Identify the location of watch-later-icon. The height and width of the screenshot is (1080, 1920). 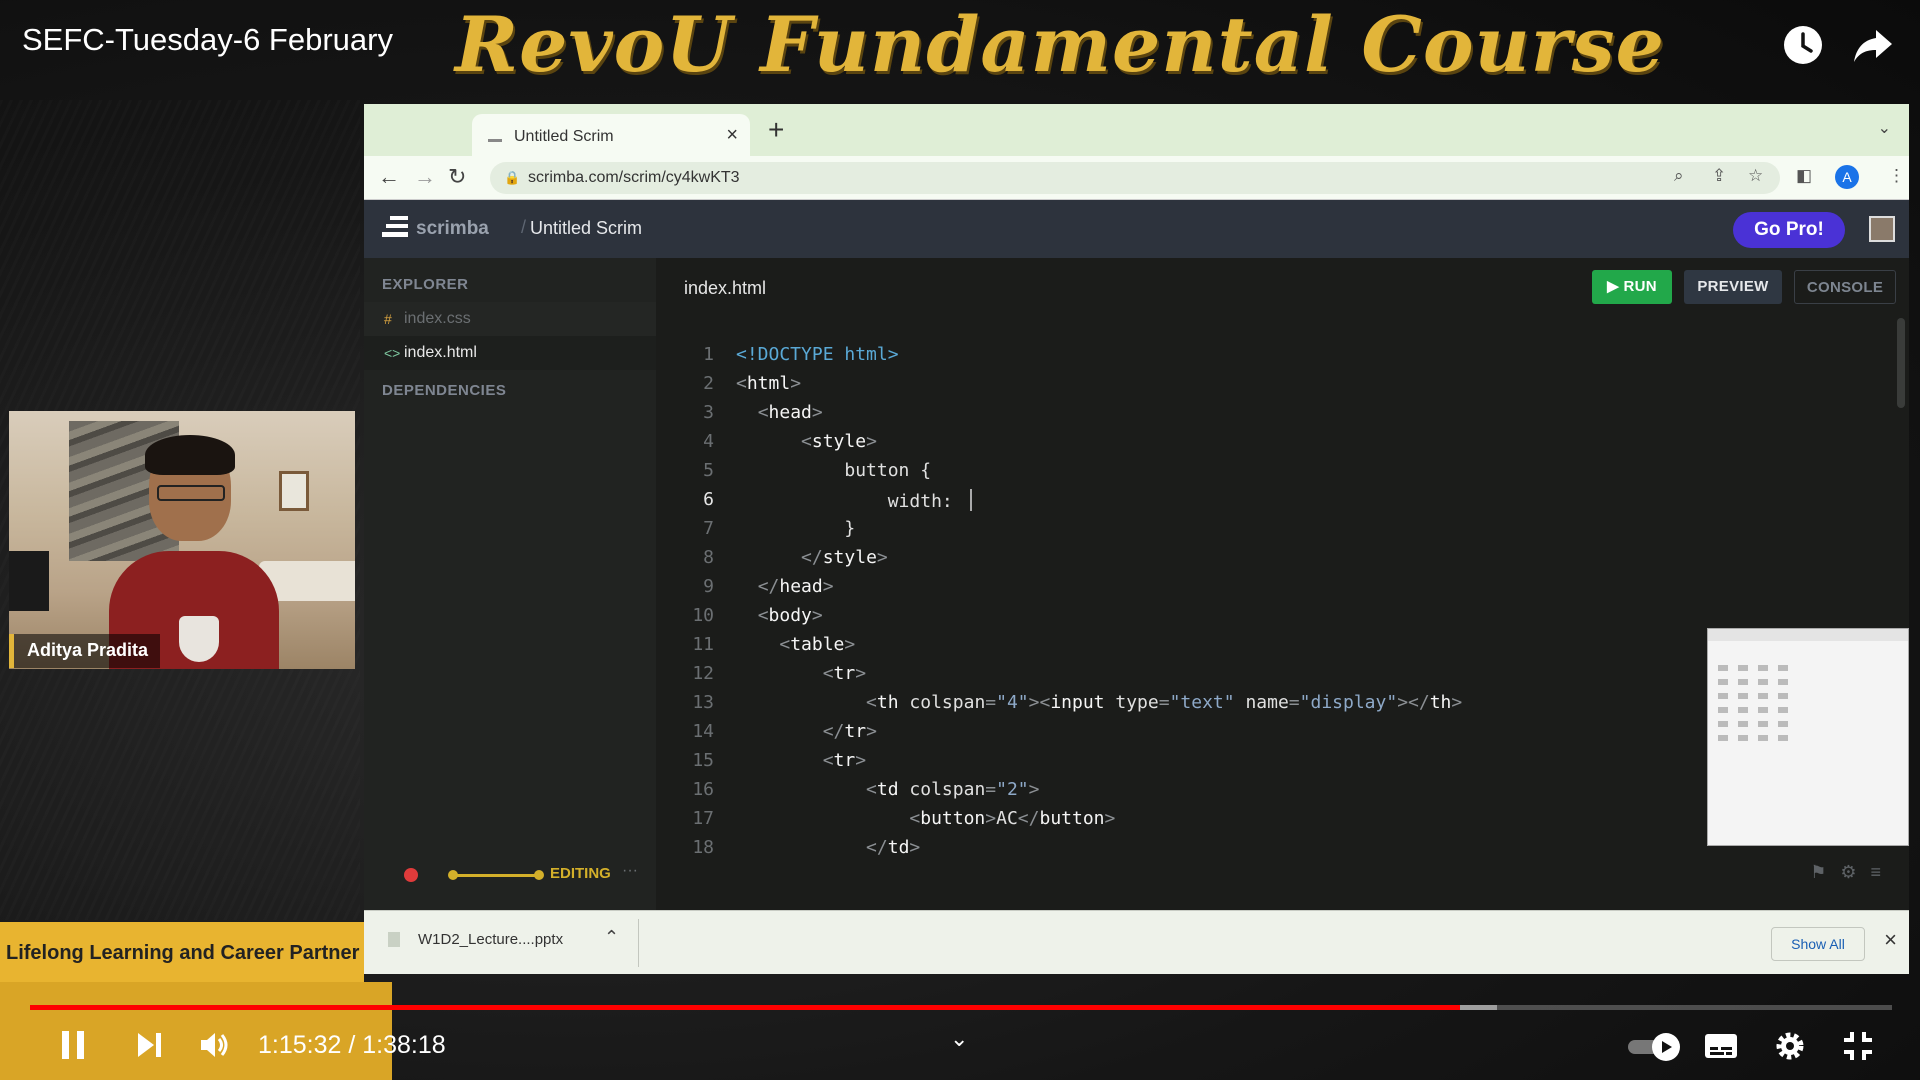
(1803, 45).